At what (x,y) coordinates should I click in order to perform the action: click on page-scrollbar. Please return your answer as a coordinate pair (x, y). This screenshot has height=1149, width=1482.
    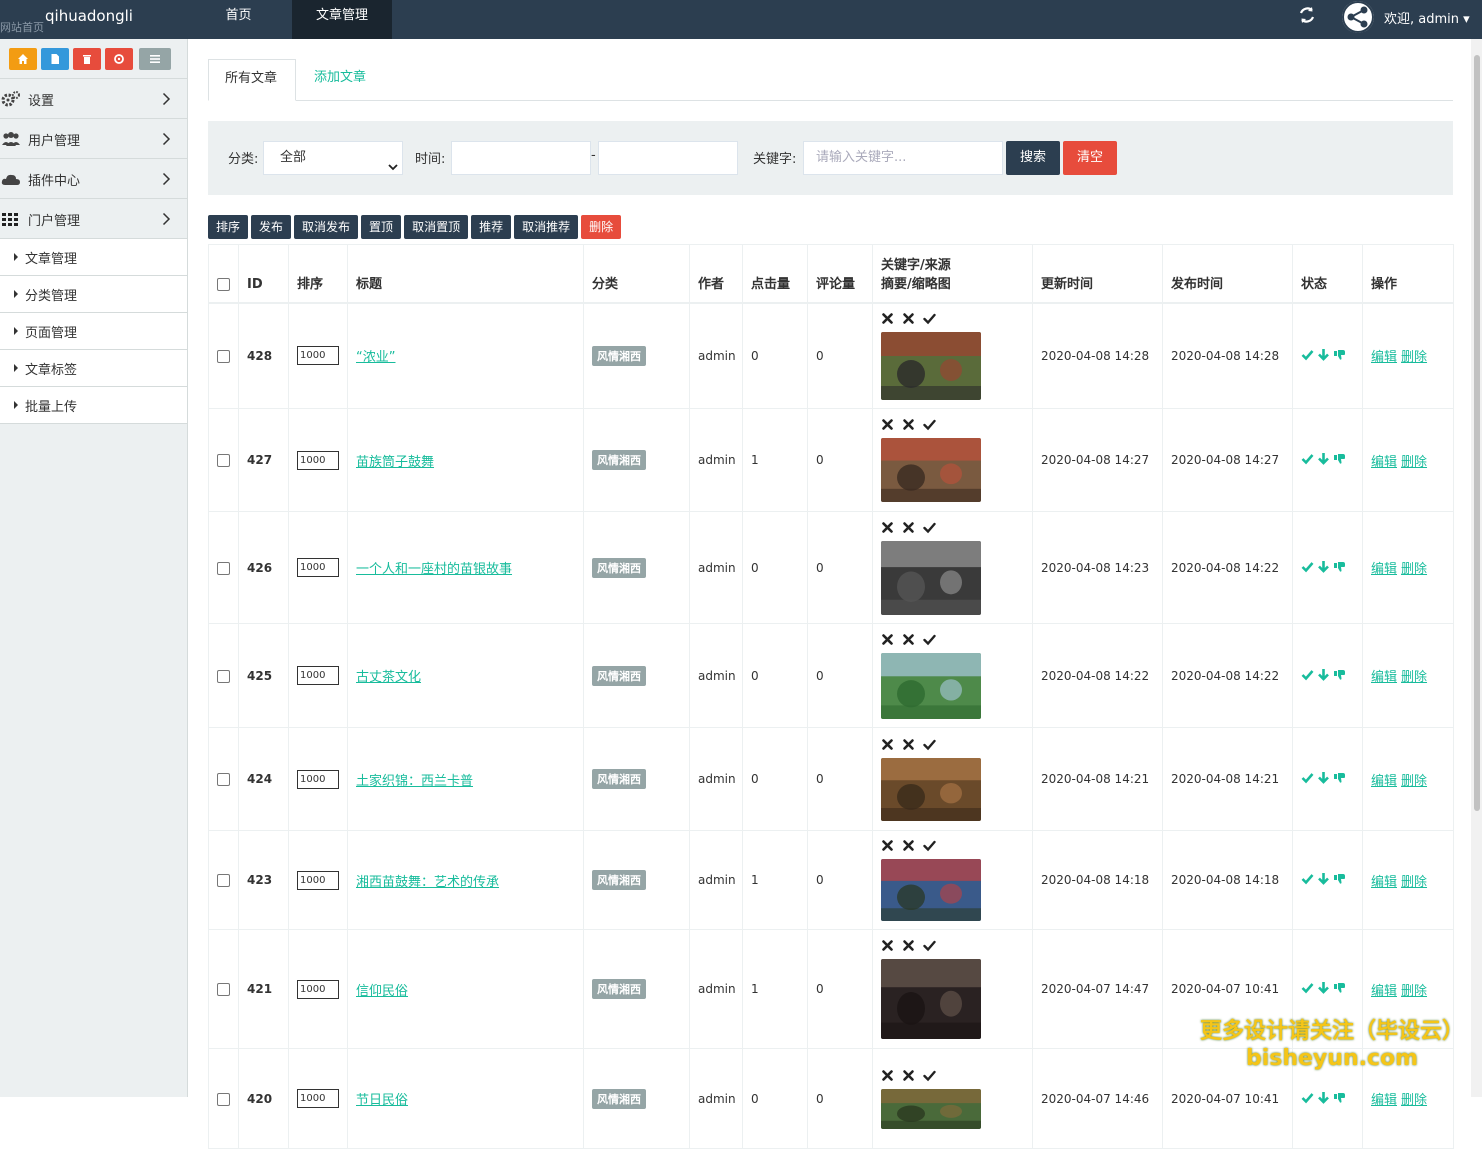
    Looking at the image, I should click on (1476, 568).